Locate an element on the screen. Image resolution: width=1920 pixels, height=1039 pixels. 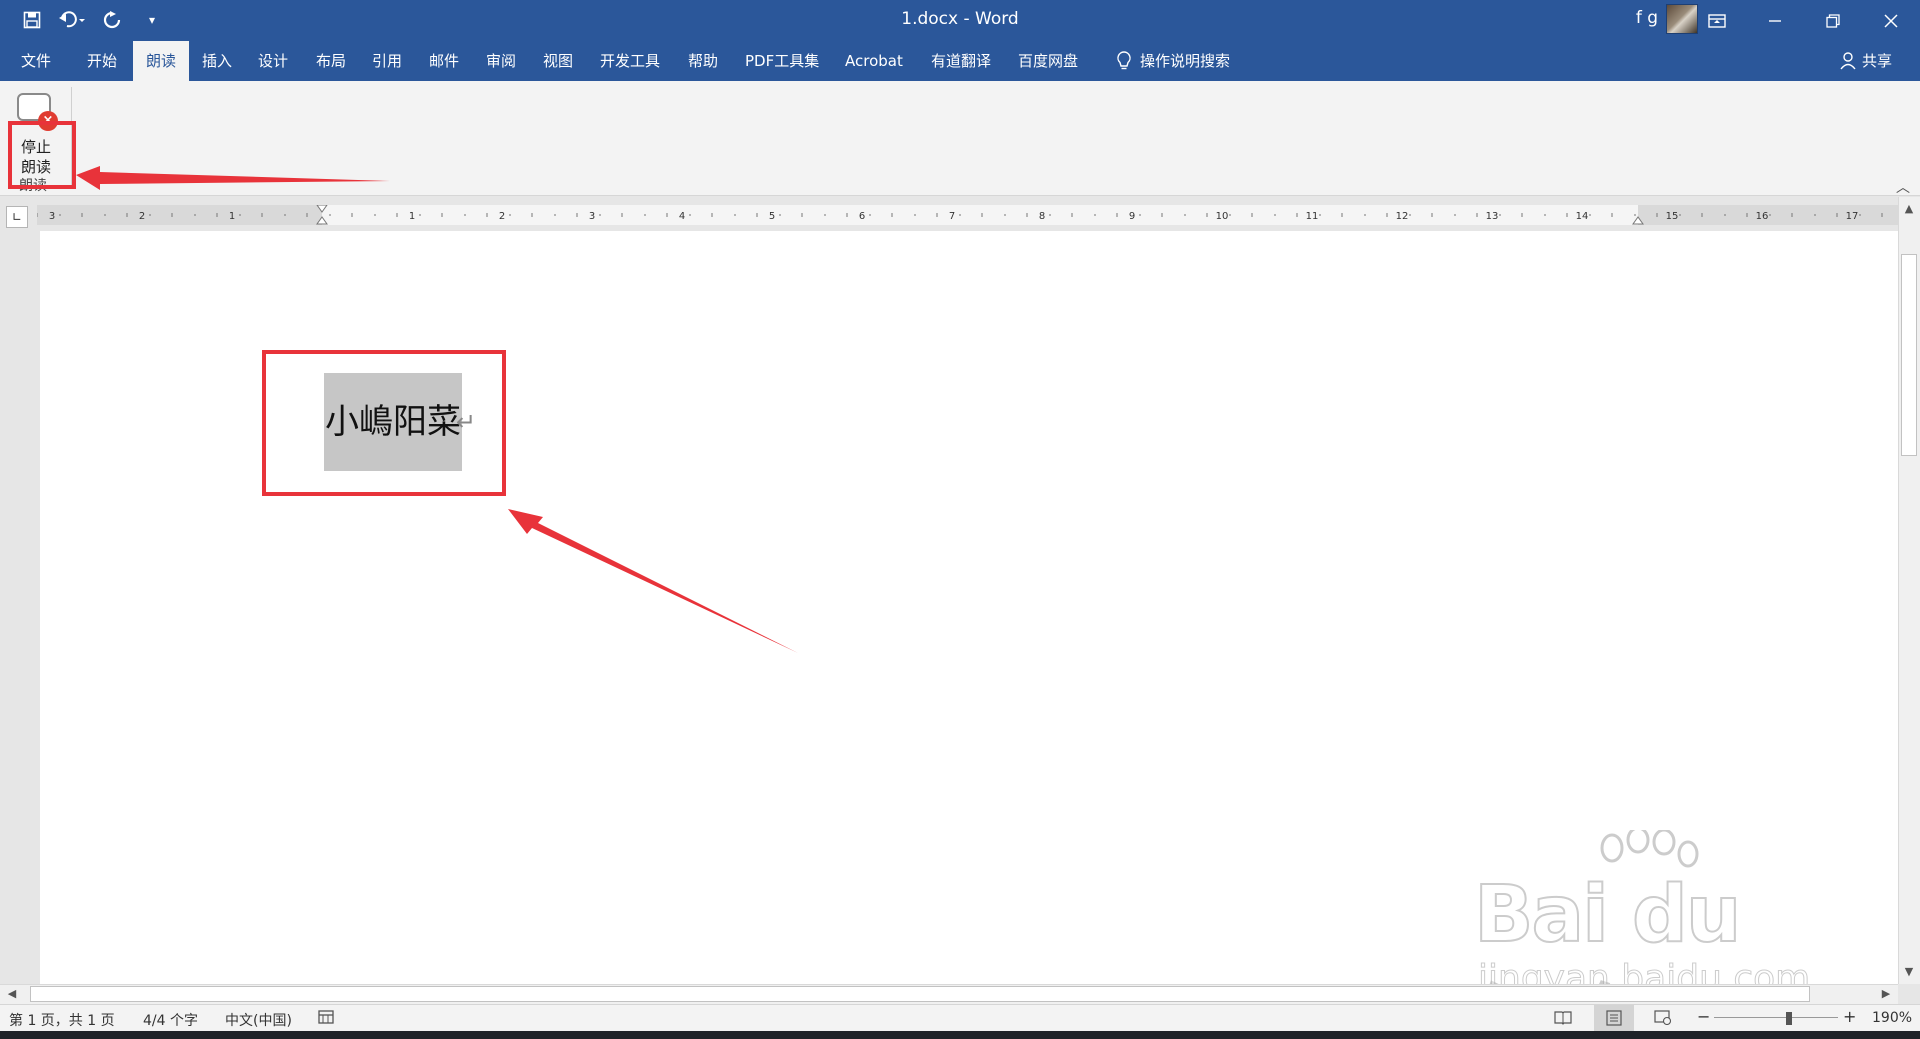
share-button: 共享 is located at coordinates (1866, 61).